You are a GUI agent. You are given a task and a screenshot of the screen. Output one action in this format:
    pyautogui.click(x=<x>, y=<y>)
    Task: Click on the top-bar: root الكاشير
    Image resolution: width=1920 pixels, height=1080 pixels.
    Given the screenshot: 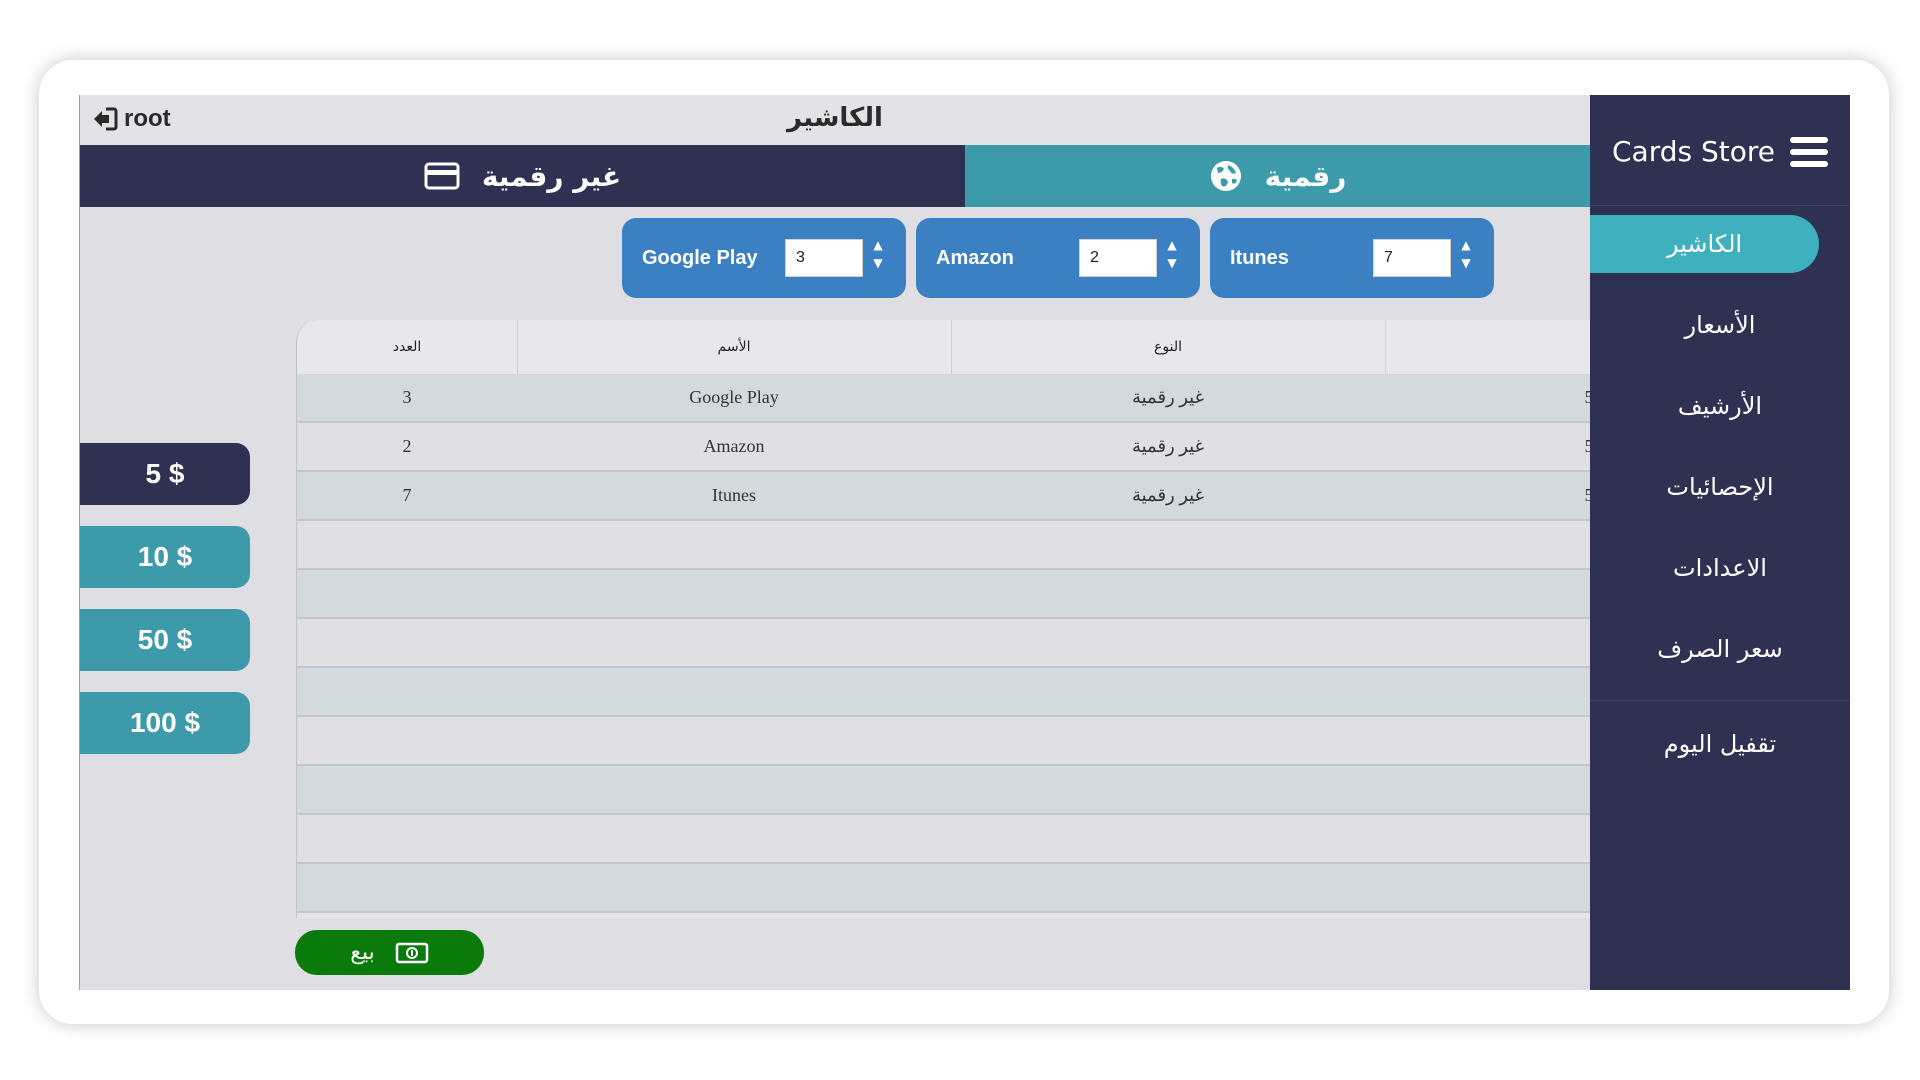 What is the action you would take?
    pyautogui.click(x=835, y=120)
    